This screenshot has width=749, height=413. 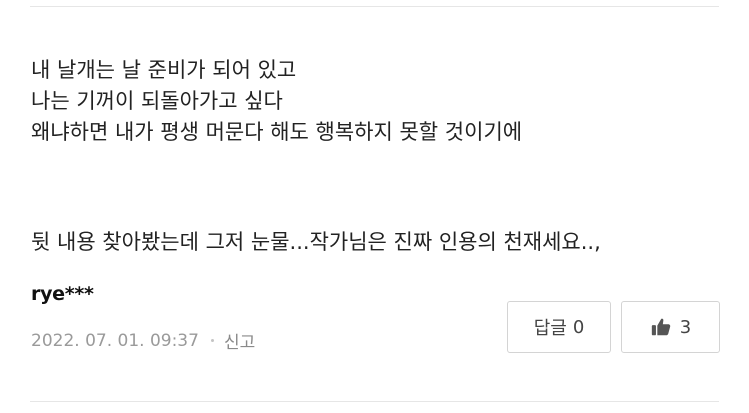 What do you see at coordinates (157, 101) in the screenshot?
I see `comment-line-2: 나는 기꺼이 되돌아가고 싶다` at bounding box center [157, 101].